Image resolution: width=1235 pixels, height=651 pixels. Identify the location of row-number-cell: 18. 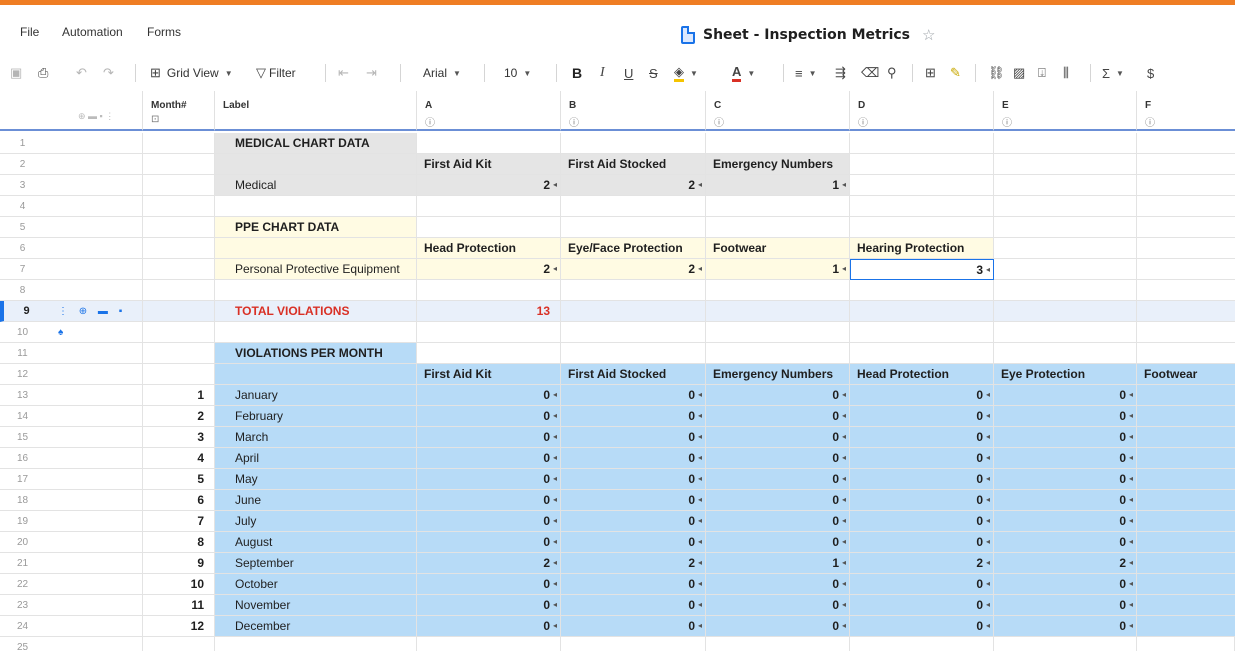
(71, 500).